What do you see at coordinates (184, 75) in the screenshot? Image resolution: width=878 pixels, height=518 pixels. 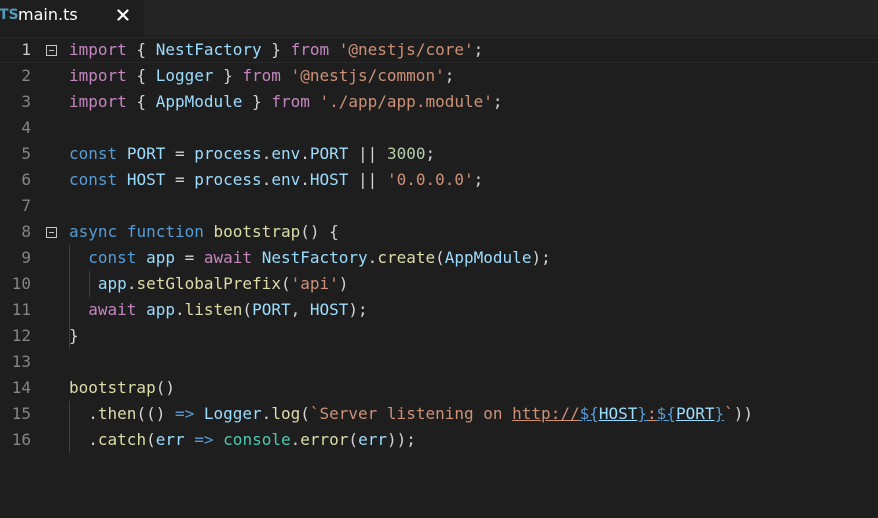 I see `code-token: Logger` at bounding box center [184, 75].